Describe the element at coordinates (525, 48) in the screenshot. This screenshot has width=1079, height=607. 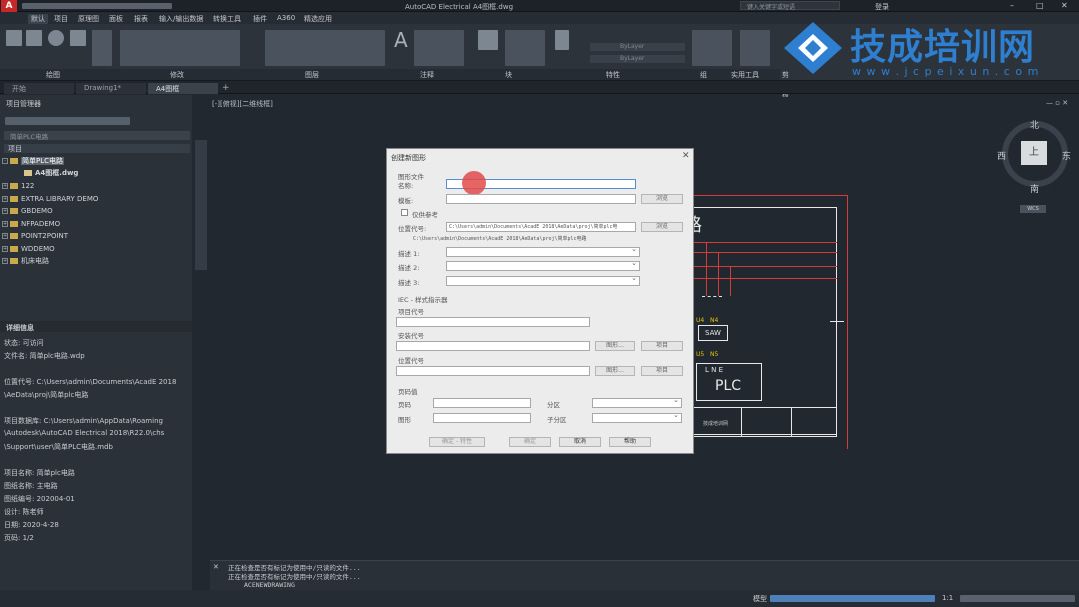
I see `block-tools-icon` at that location.